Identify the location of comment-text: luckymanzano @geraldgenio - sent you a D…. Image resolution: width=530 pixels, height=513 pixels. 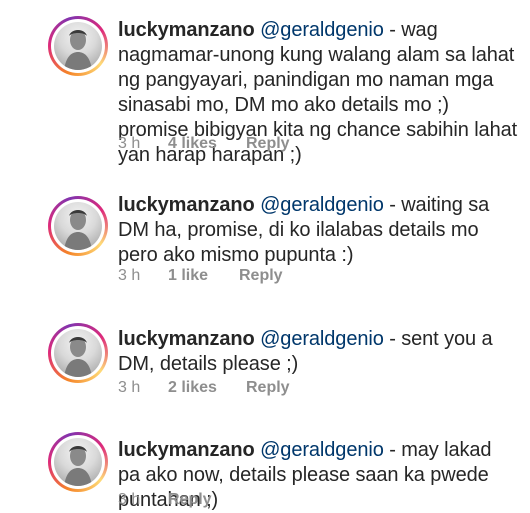
(318, 352).